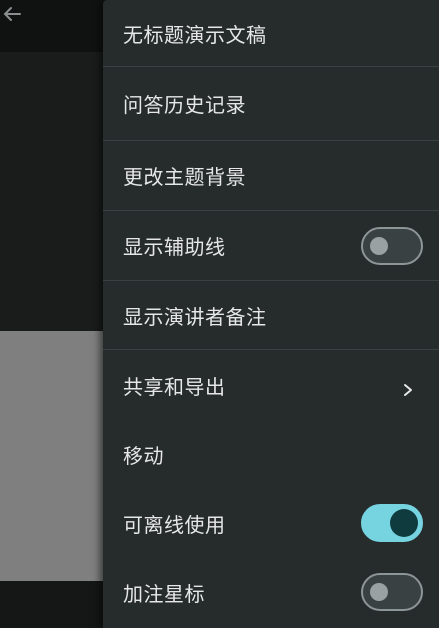 This screenshot has width=439, height=628. What do you see at coordinates (271, 103) in the screenshot?
I see `menu-item-qa-history: 问答历史记录` at bounding box center [271, 103].